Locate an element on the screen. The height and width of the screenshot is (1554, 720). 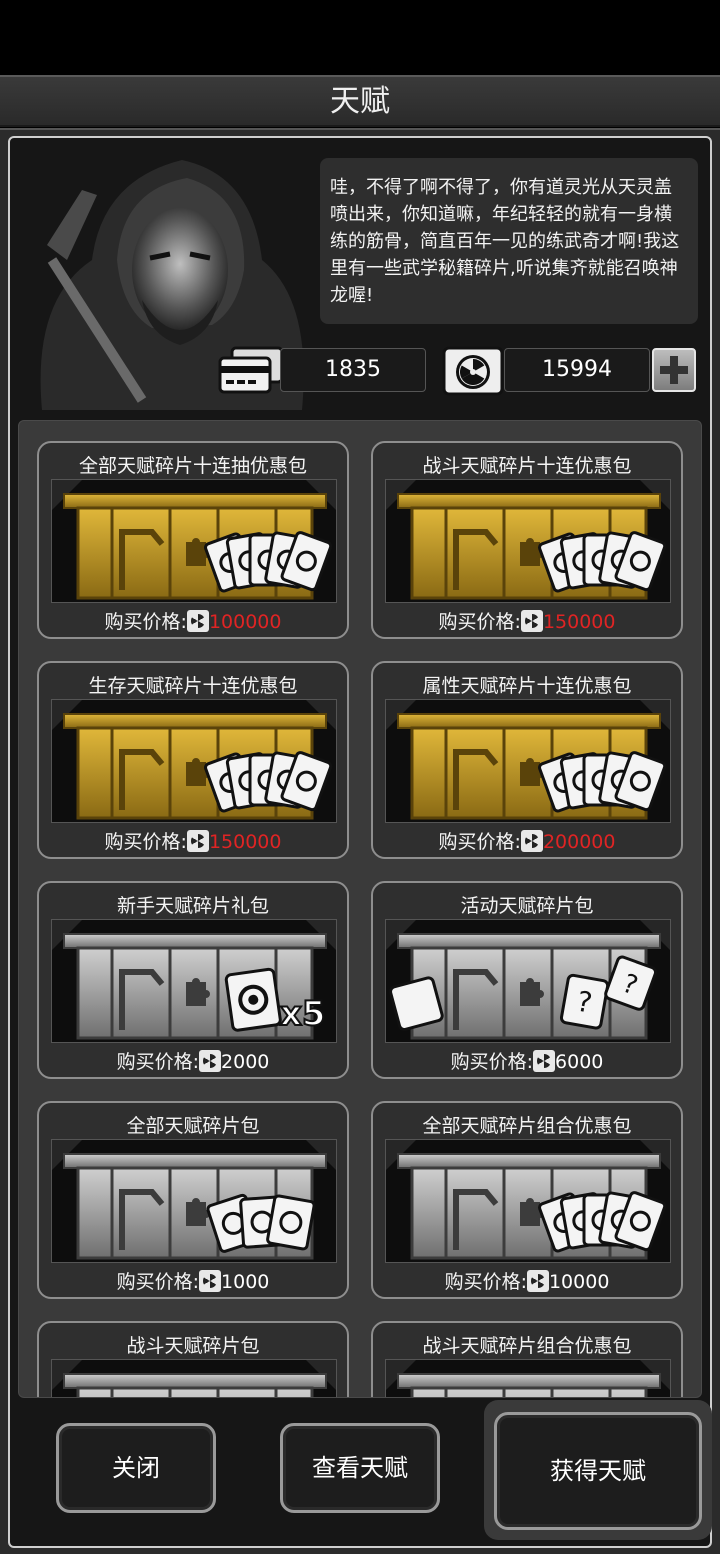
pack-price: 购买价格: 10000 is located at coordinates (527, 1280).